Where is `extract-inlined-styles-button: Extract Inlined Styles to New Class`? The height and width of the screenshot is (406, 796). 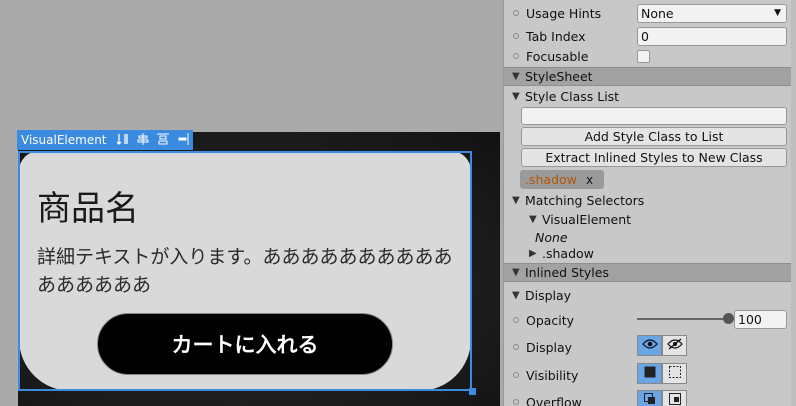
extract-inlined-styles-button: Extract Inlined Styles to New Class is located at coordinates (654, 157).